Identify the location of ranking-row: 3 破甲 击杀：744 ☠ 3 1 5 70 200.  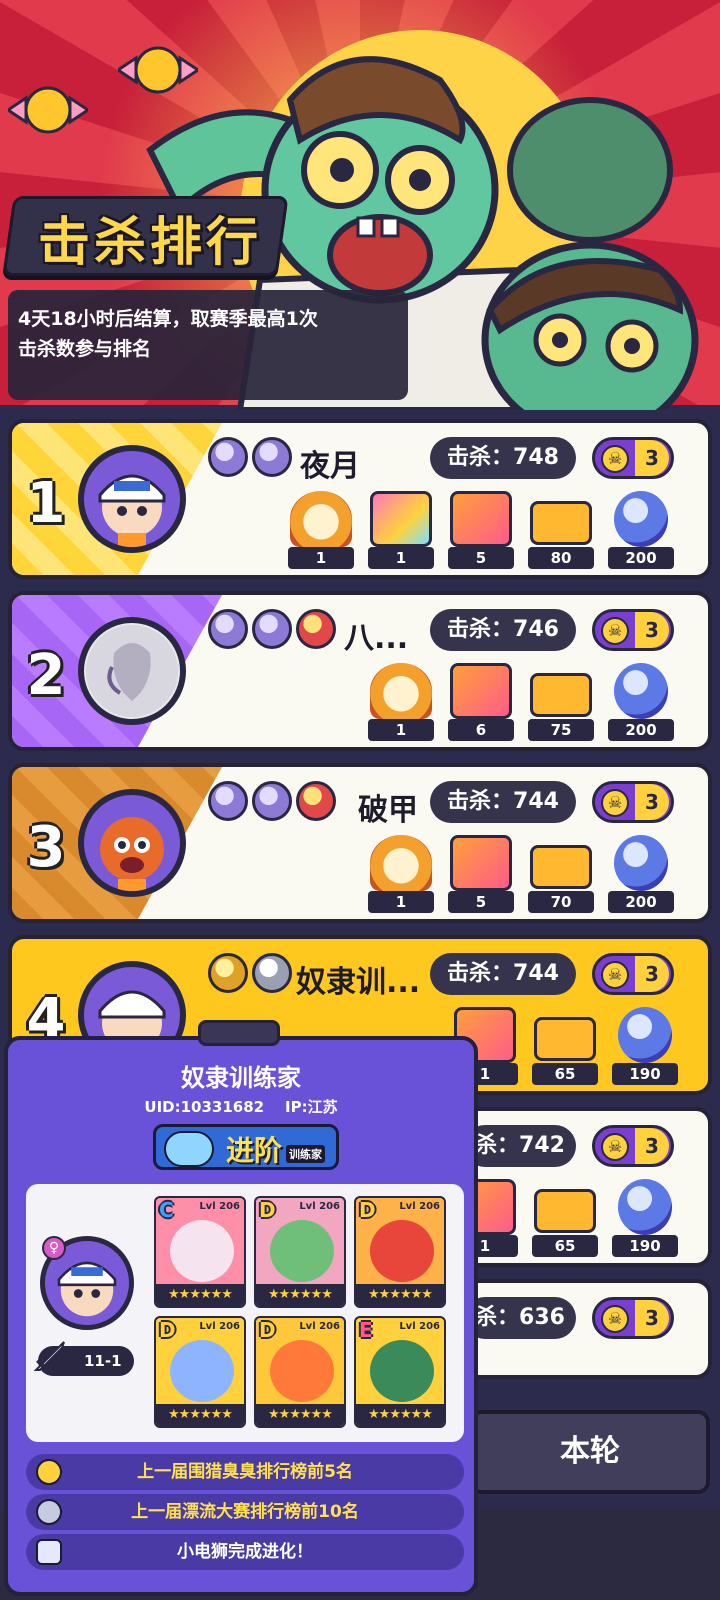
(360, 843).